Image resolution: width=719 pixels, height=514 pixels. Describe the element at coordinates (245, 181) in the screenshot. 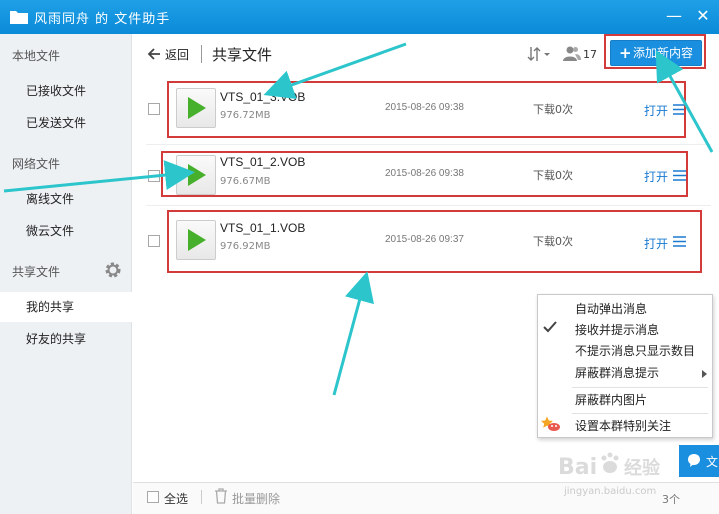

I see `file-size: 976.67MB` at that location.